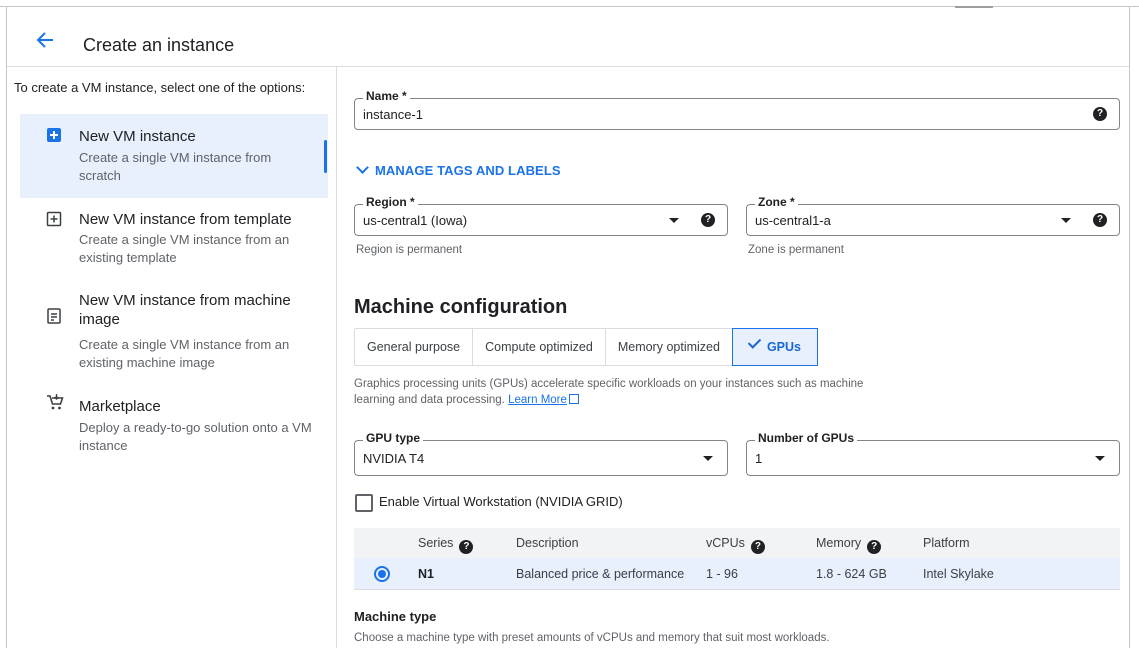 Image resolution: width=1139 pixels, height=648 pixels. I want to click on machine-image-icon, so click(54, 316).